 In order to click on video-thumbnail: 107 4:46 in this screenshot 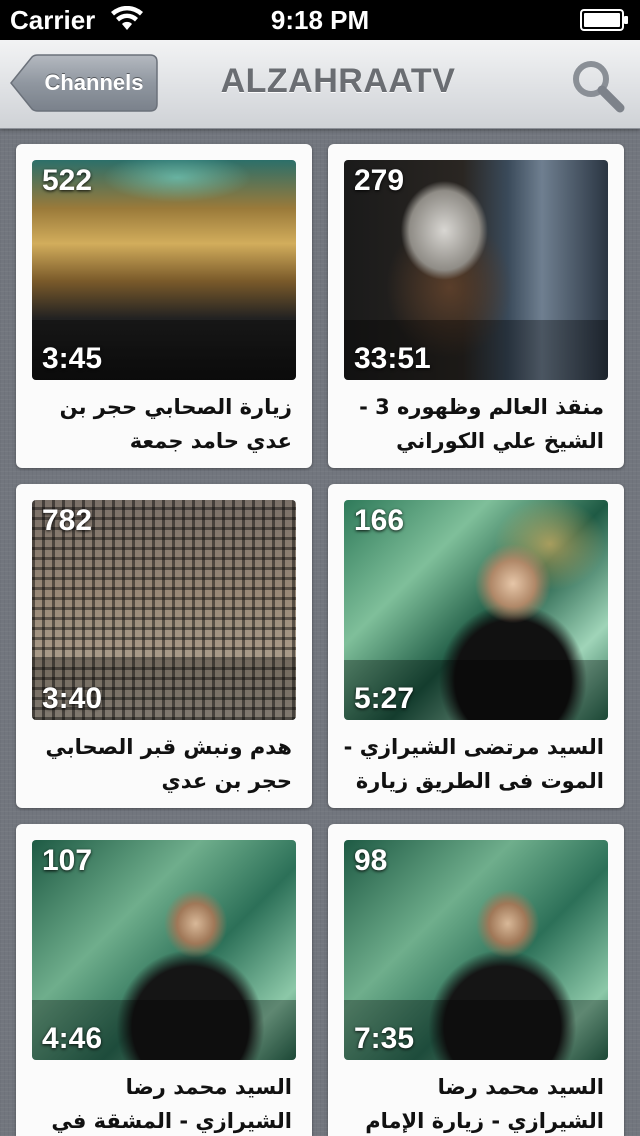, I will do `click(164, 950)`.